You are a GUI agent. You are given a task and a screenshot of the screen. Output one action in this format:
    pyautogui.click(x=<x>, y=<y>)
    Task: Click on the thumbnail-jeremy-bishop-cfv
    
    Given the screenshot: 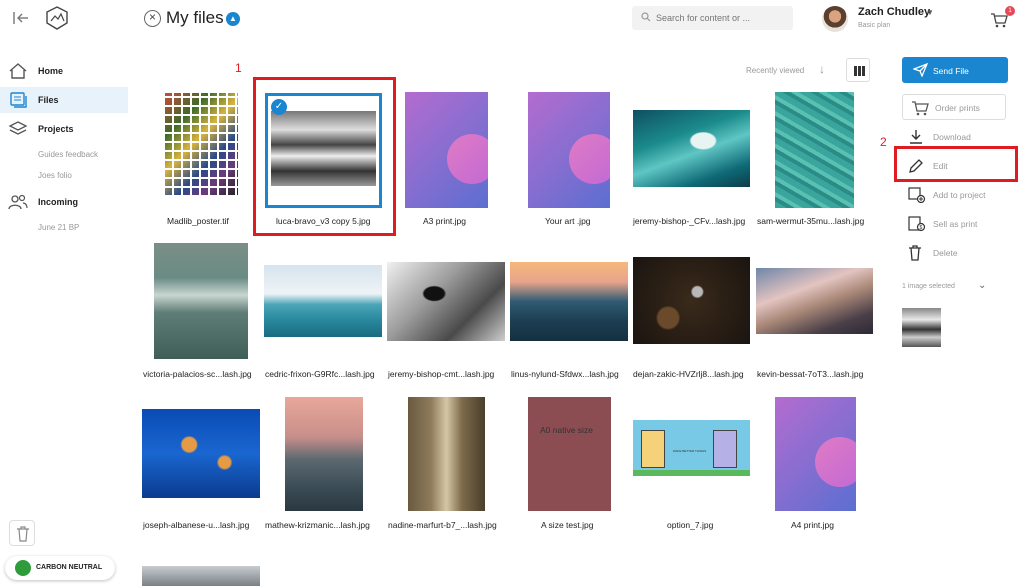 What is the action you would take?
    pyautogui.click(x=691, y=148)
    